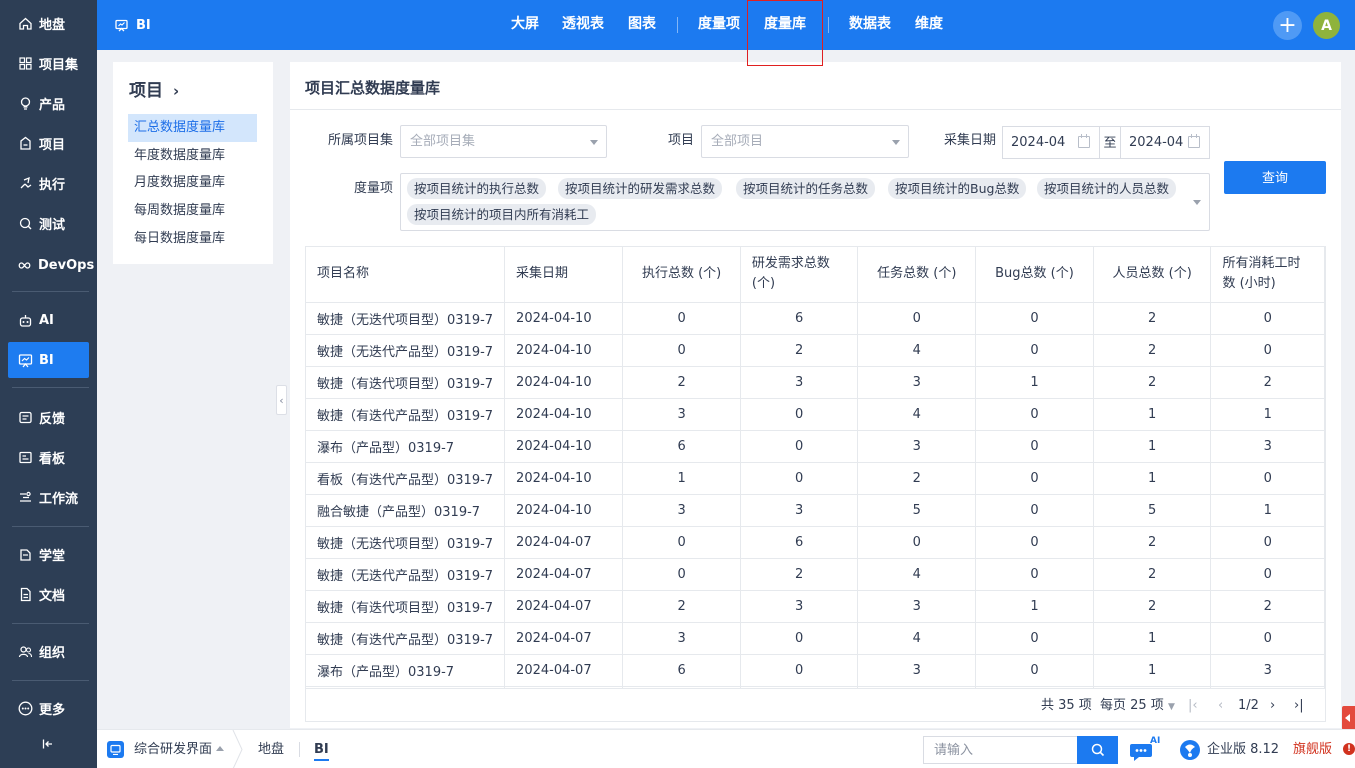 Image resolution: width=1355 pixels, height=768 pixels. I want to click on sidebar-item-4: 执行, so click(48, 183).